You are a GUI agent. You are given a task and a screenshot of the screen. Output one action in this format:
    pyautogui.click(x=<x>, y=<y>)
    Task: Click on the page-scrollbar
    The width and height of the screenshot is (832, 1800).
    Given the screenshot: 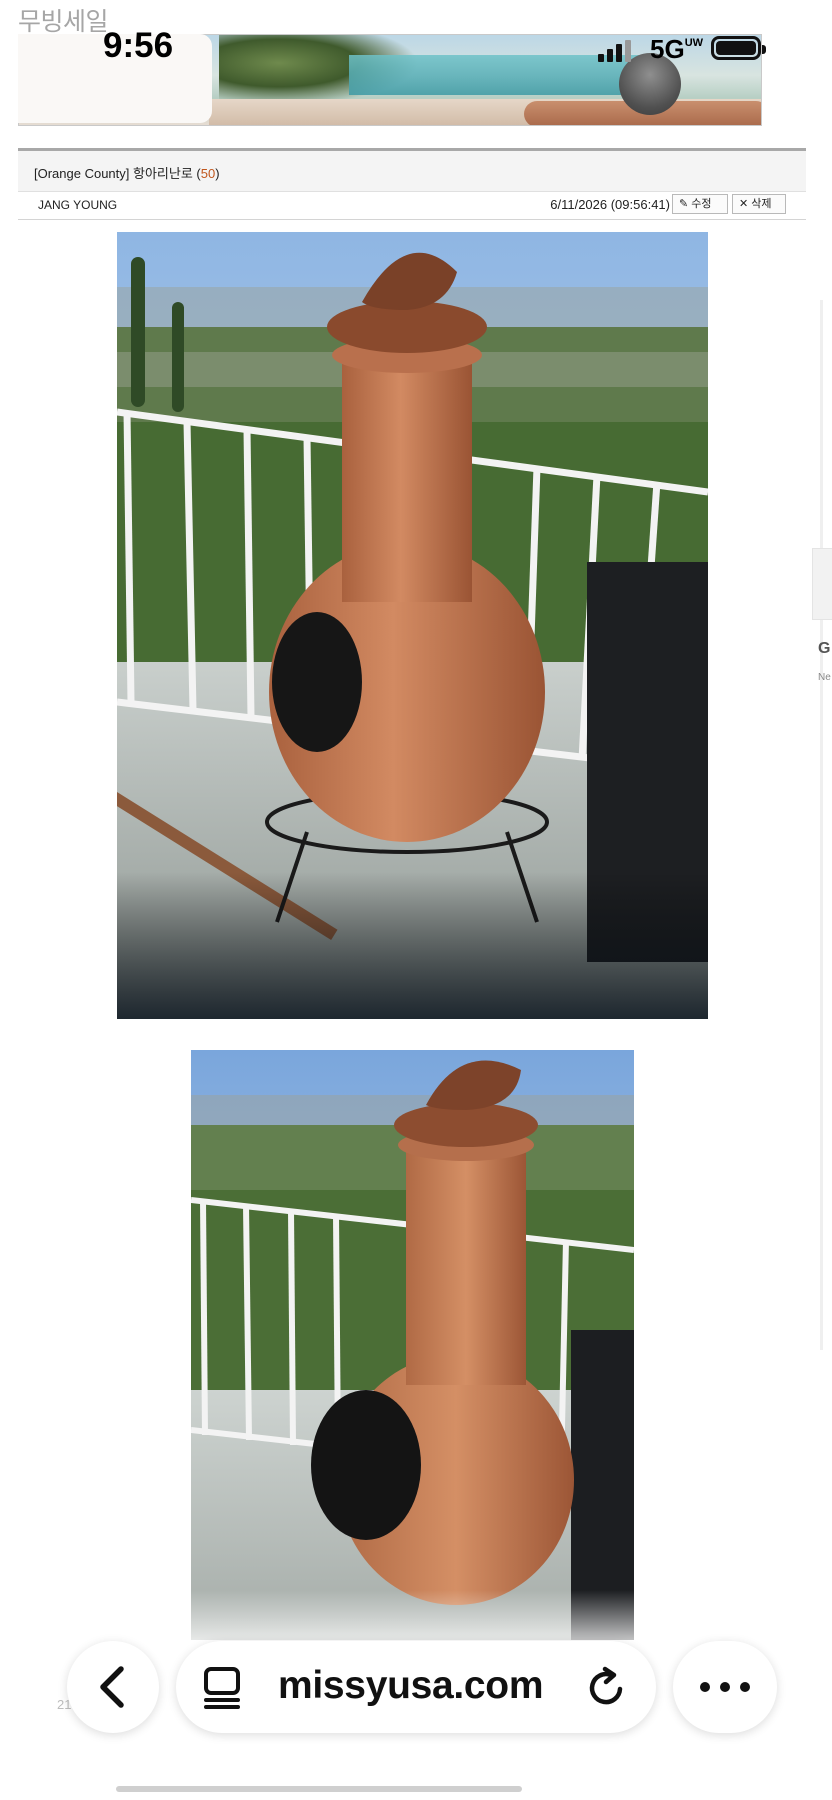 What is the action you would take?
    pyautogui.click(x=821, y=825)
    